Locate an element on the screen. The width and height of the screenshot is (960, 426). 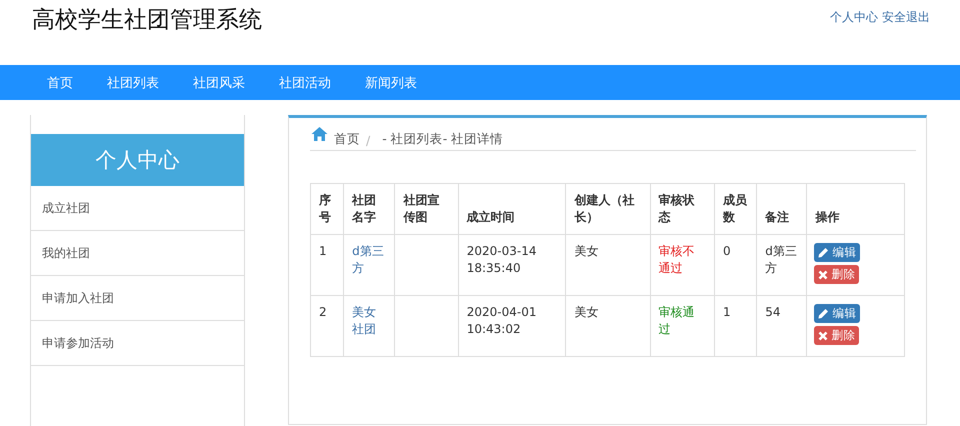
header-link: 个人中心 is located at coordinates (854, 17).